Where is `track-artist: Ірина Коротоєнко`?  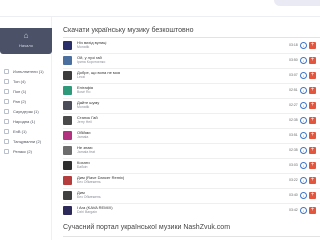
track-artist: Ірина Коротоєнко is located at coordinates (91, 62).